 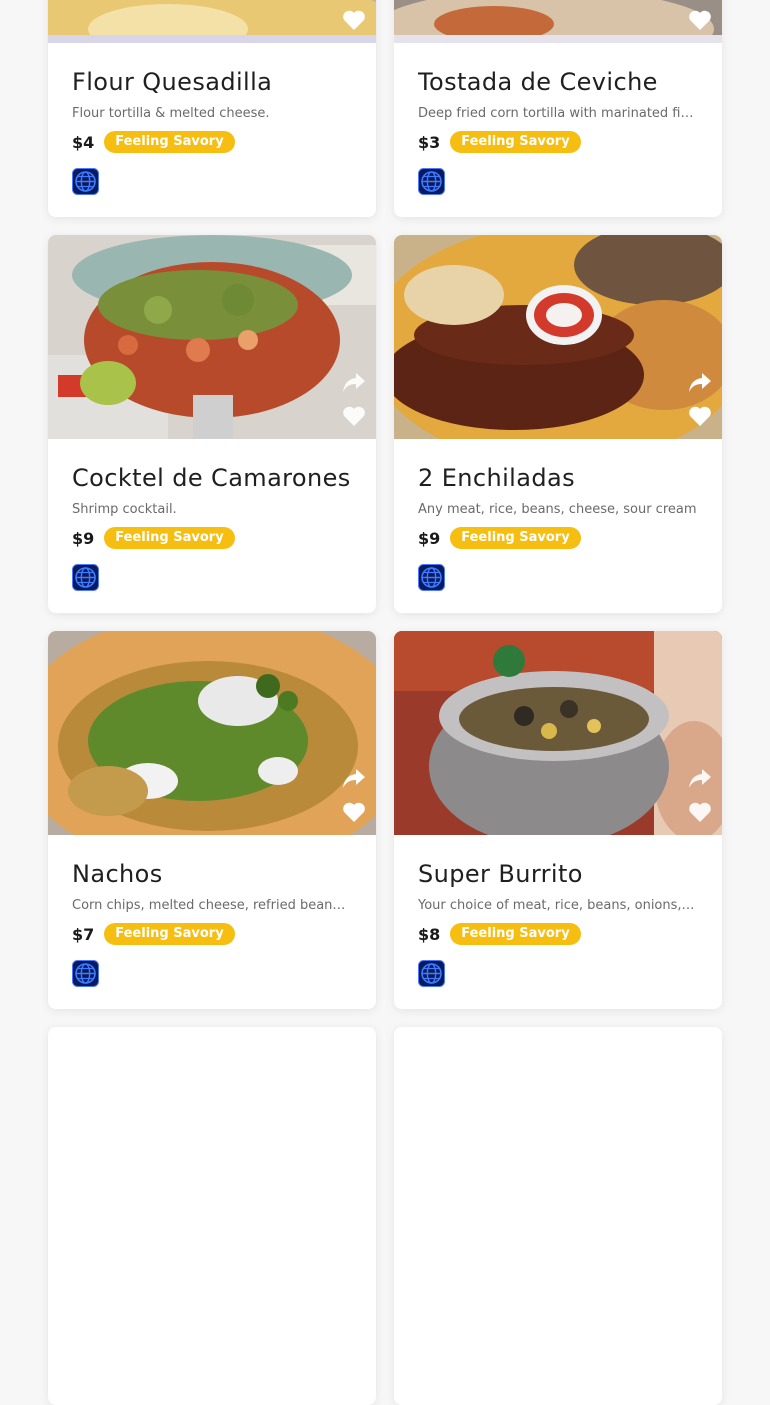 What do you see at coordinates (171, 113) in the screenshot?
I see `item-description: Flour tortilla & melted cheese.` at bounding box center [171, 113].